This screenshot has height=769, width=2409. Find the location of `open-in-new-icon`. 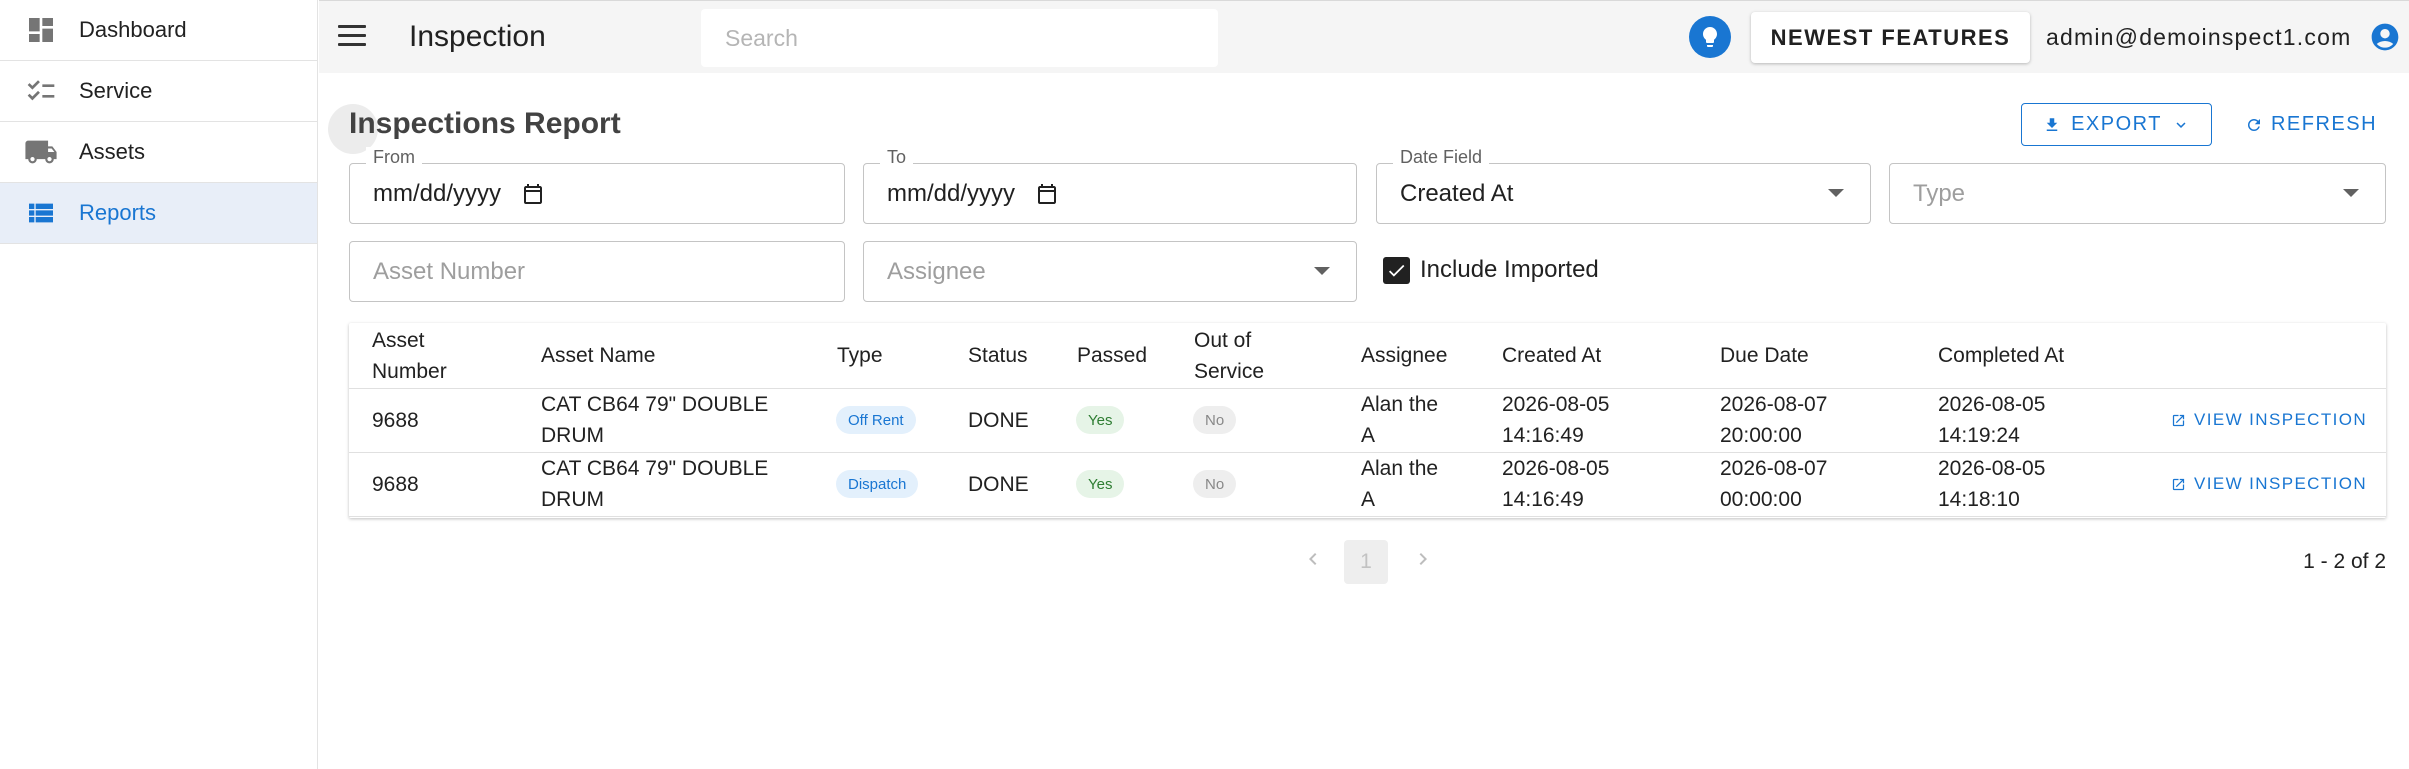

open-in-new-icon is located at coordinates (2178, 420).